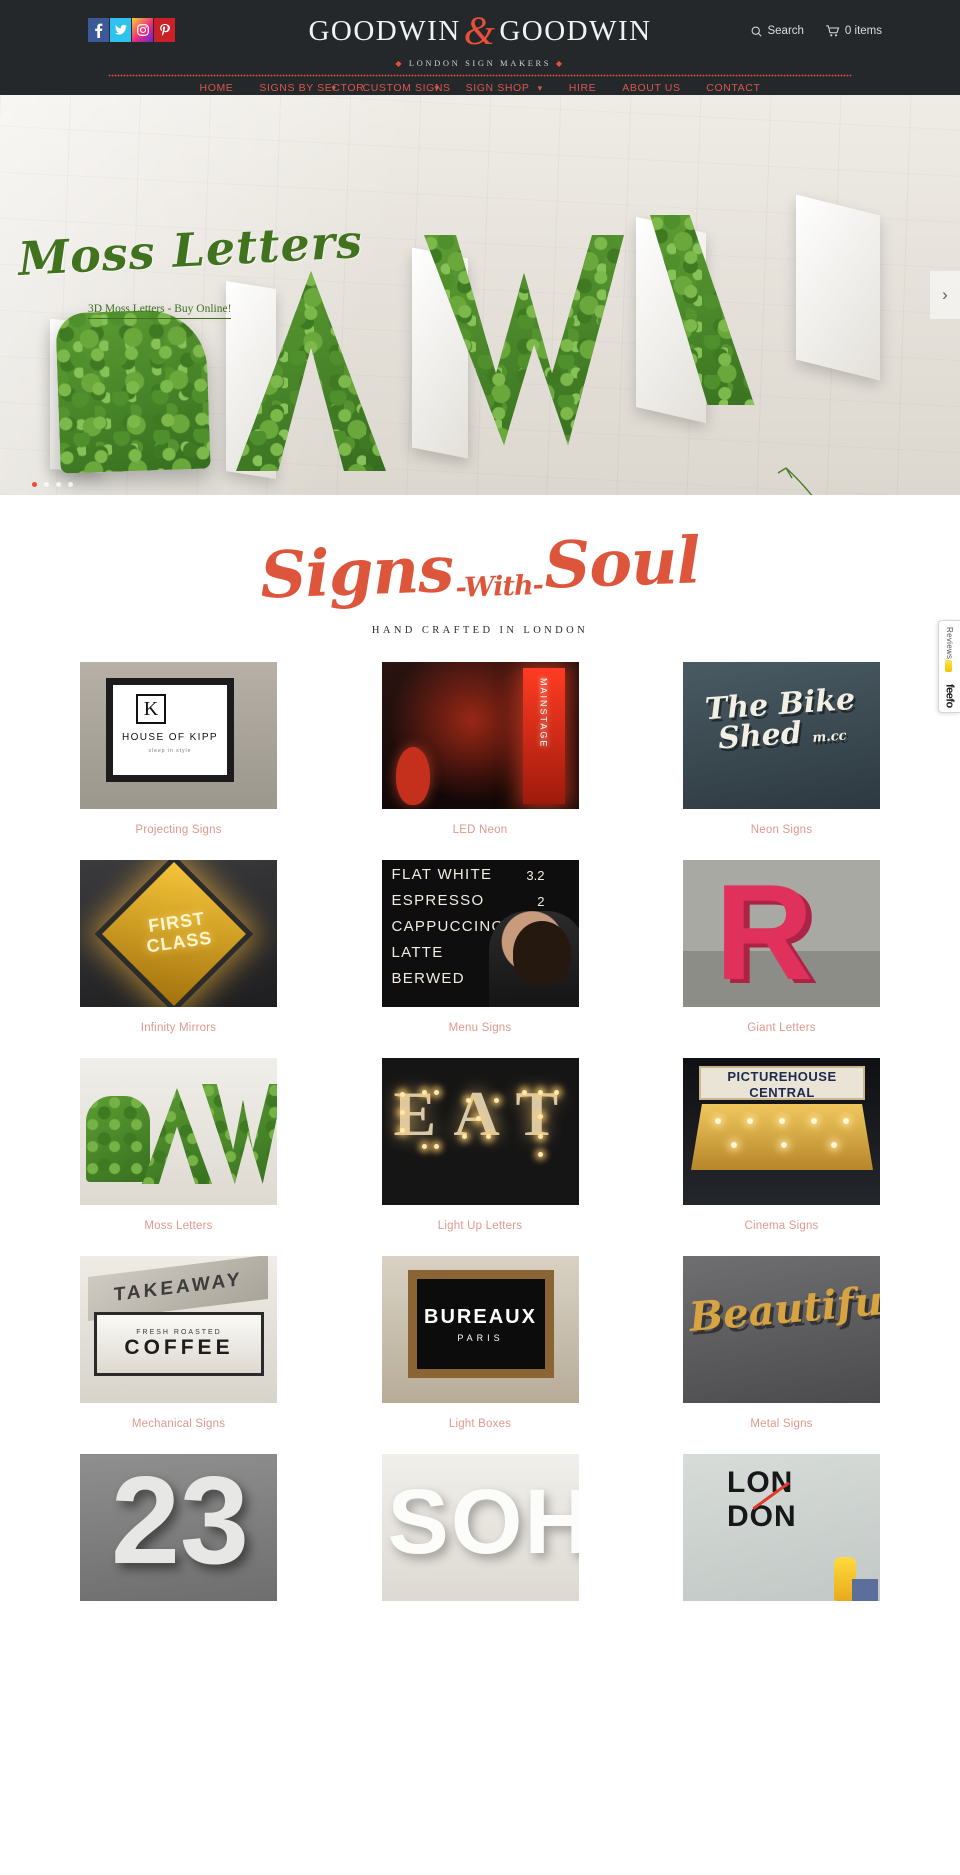 This screenshot has height=1875, width=960. Describe the element at coordinates (438, 900) in the screenshot. I see `thumb-menu-row: ESPRESSO` at that location.